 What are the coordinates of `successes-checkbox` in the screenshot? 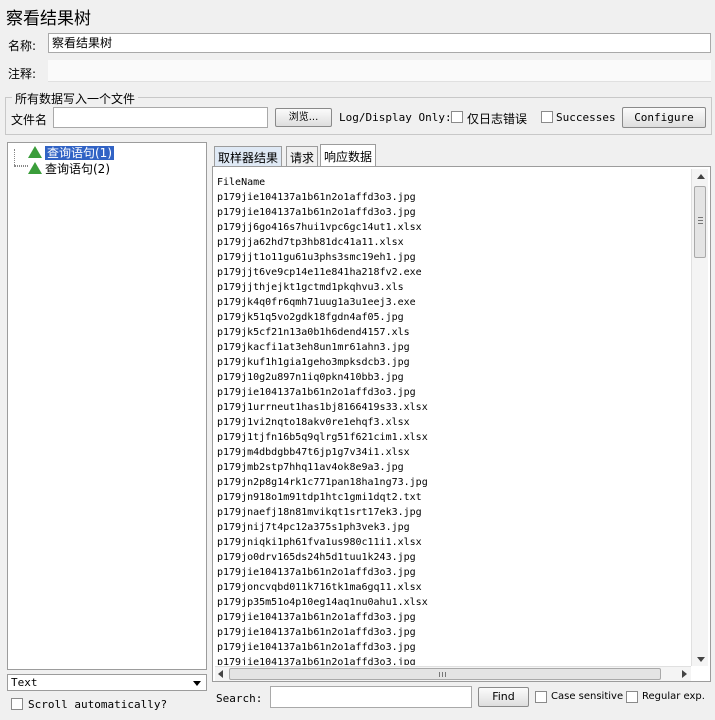 It's located at (547, 117).